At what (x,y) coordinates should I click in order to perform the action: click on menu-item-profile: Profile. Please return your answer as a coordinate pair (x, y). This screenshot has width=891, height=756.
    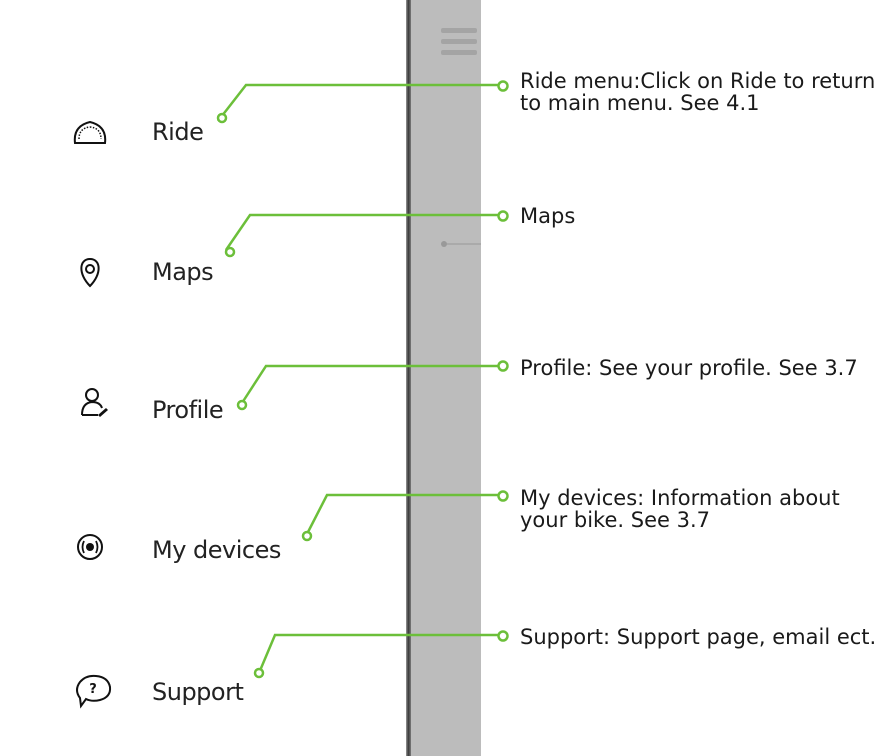
    Looking at the image, I should click on (188, 410).